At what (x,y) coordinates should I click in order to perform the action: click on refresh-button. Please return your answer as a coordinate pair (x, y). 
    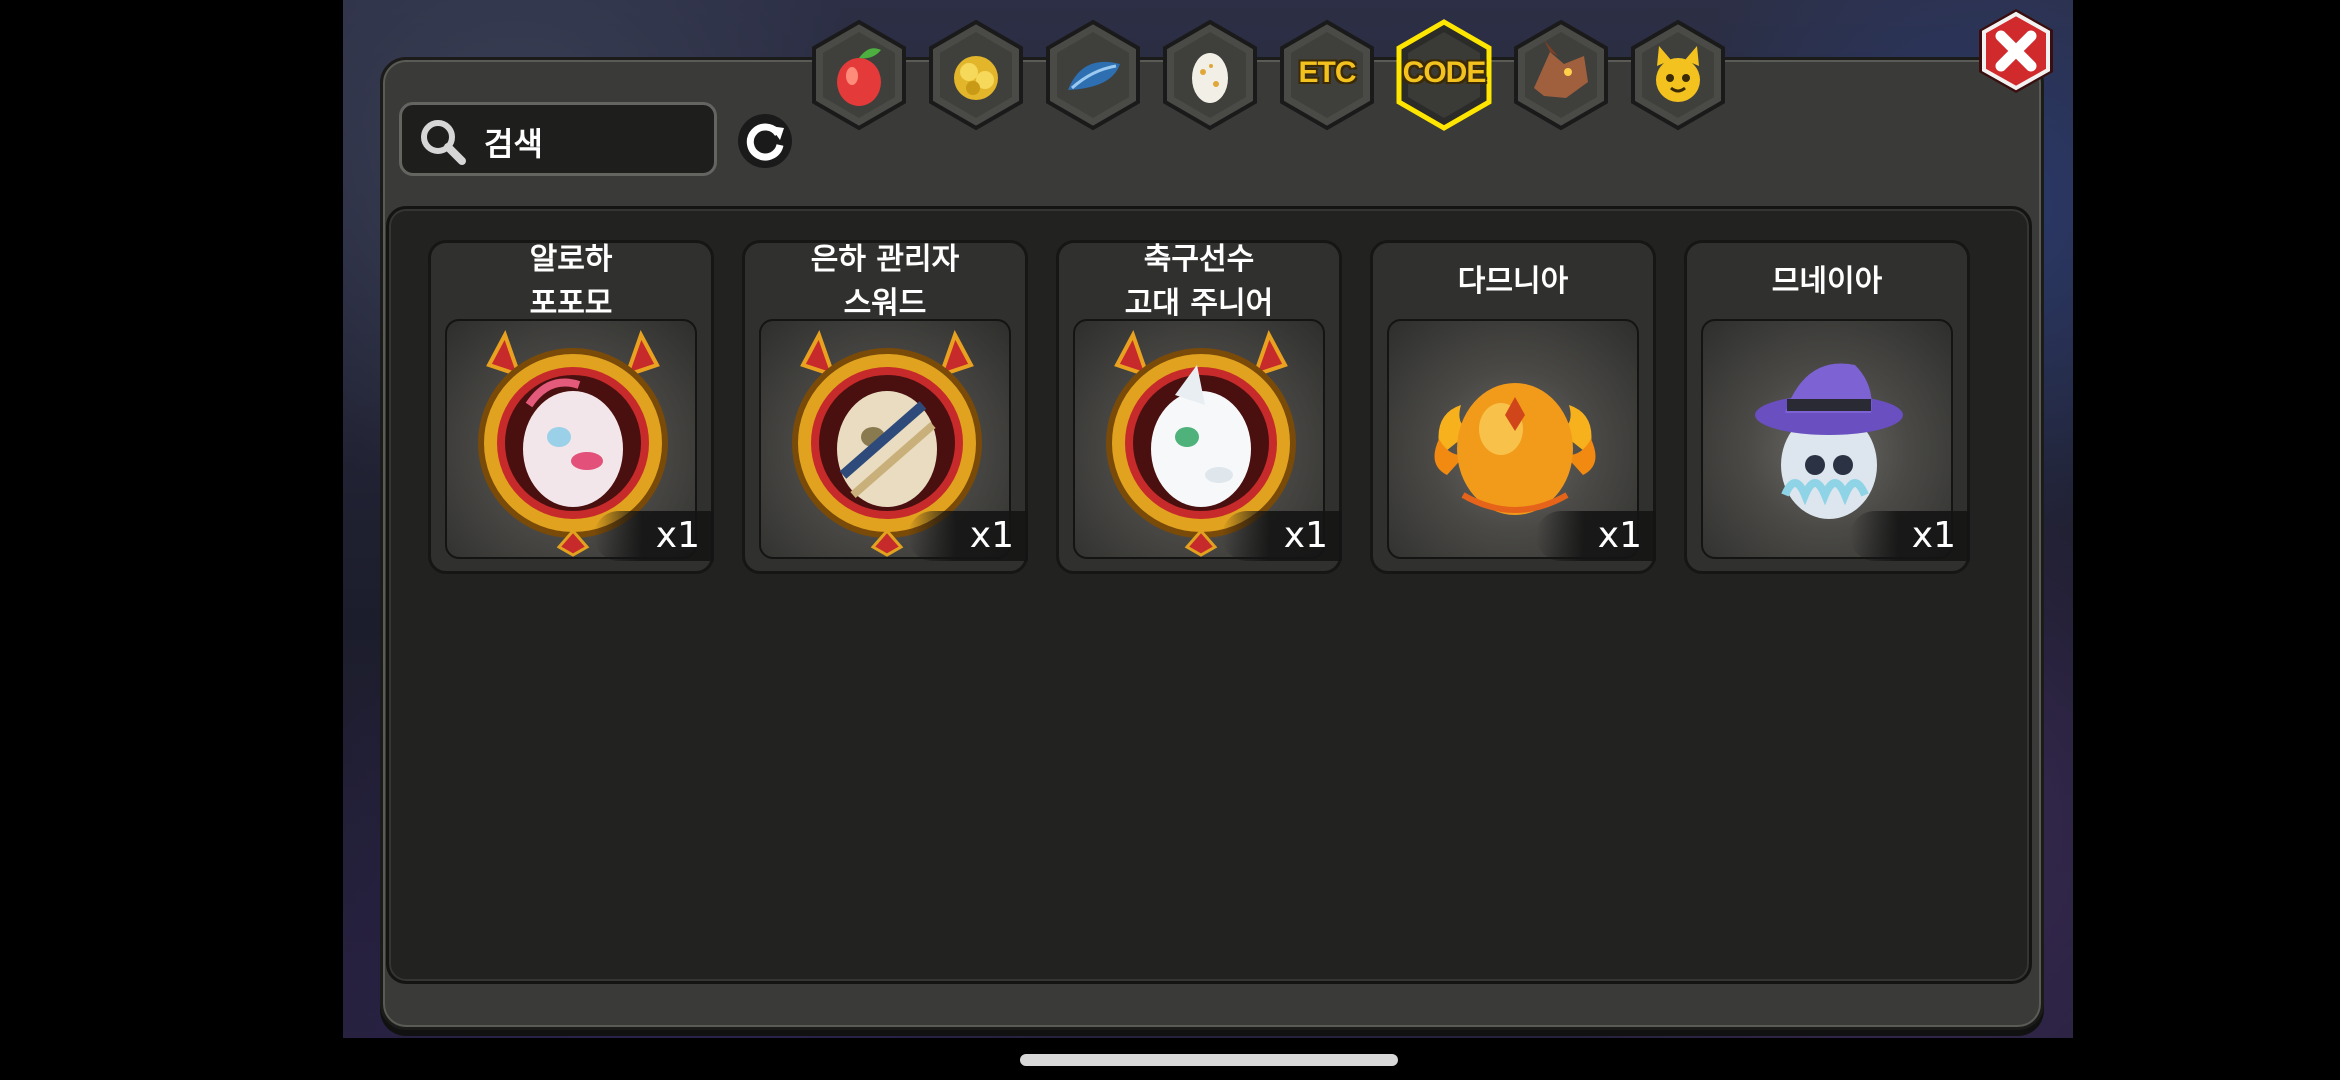
    Looking at the image, I should click on (765, 141).